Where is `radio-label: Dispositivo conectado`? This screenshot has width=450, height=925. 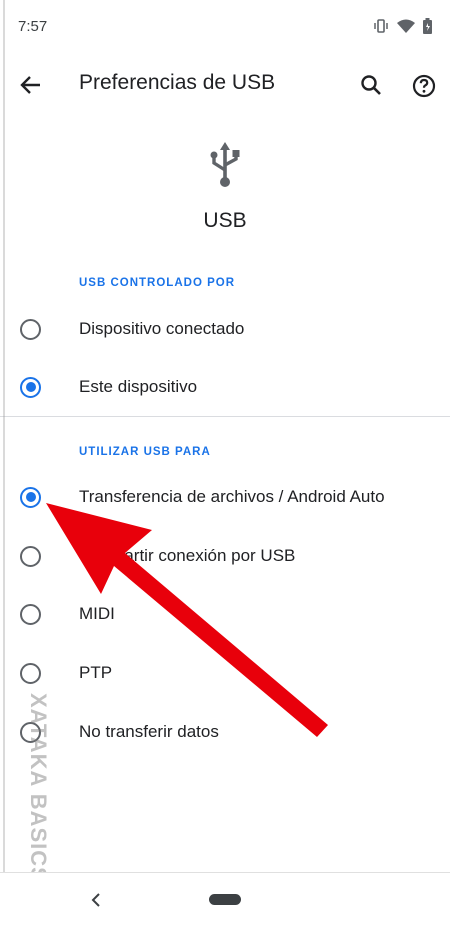
radio-label: Dispositivo conectado is located at coordinates (162, 328).